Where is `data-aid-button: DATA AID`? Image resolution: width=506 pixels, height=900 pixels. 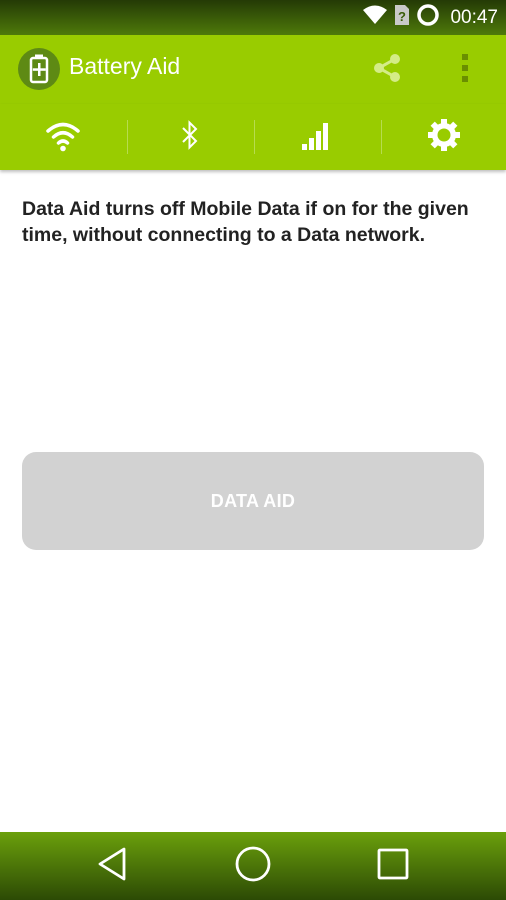 data-aid-button: DATA AID is located at coordinates (253, 501).